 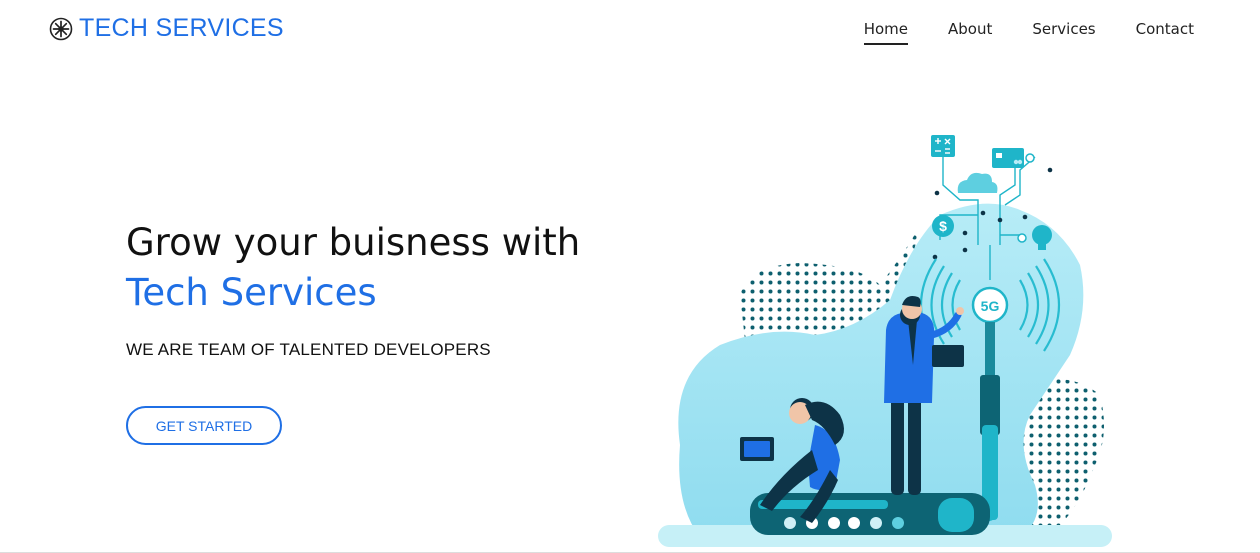 I want to click on dollar-icon: $, so click(x=943, y=226).